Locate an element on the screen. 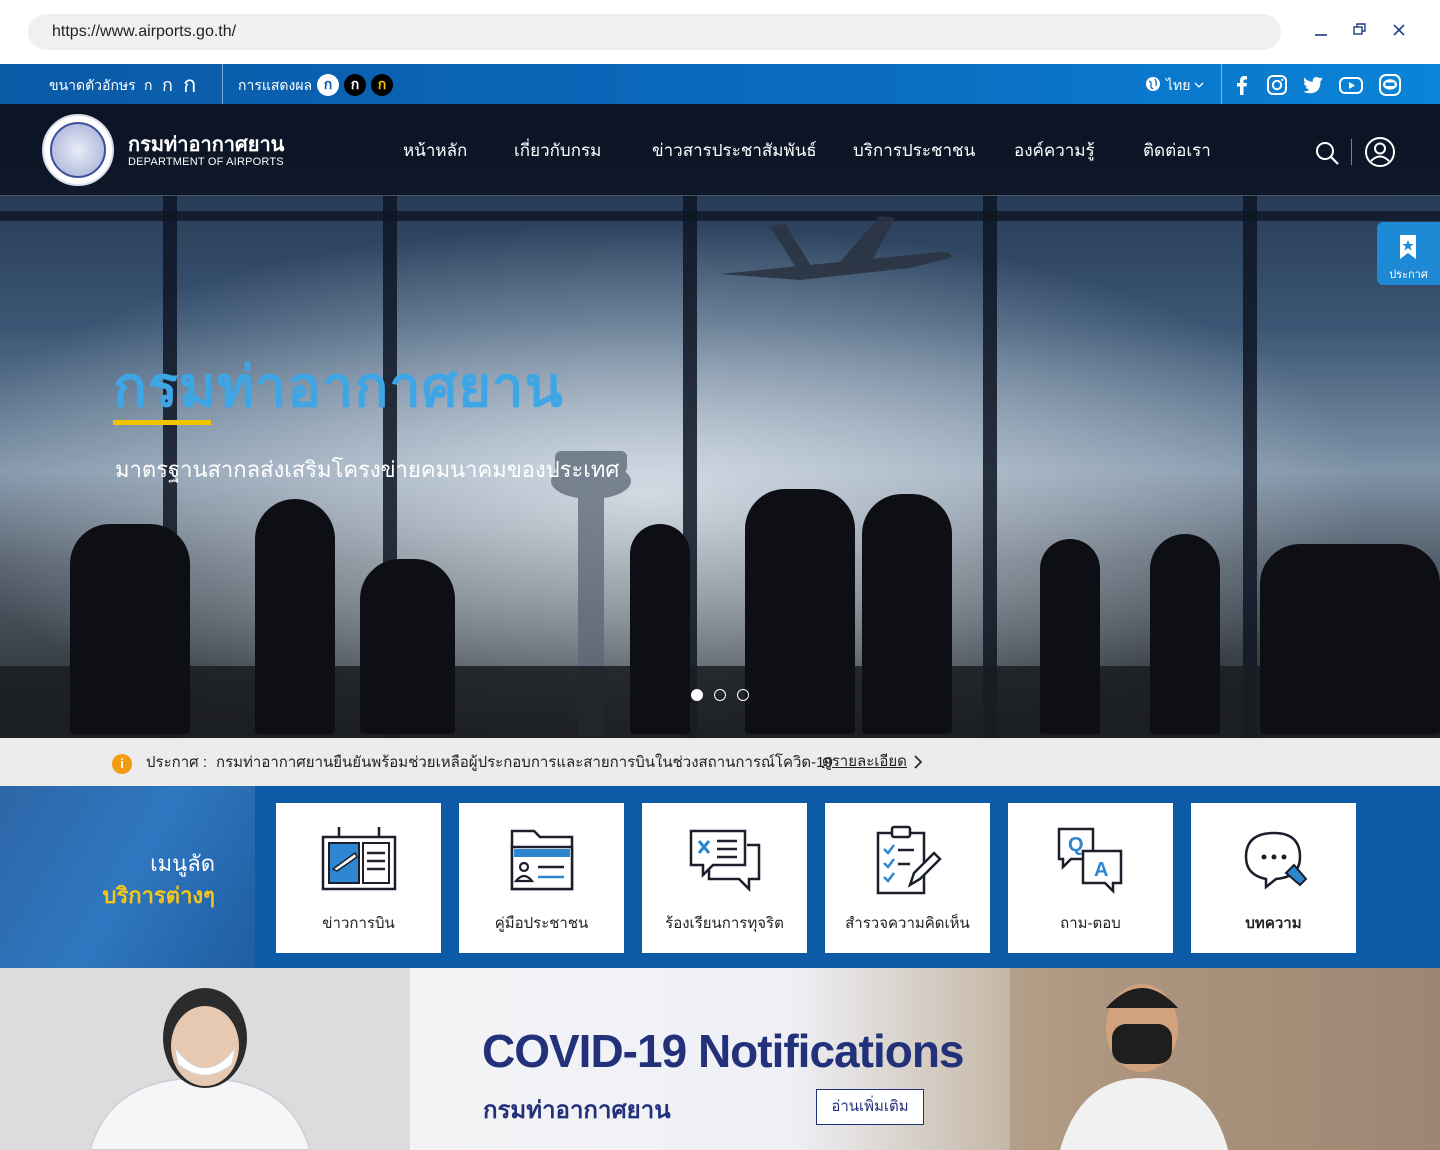  font-size-label: ขนาดตัวอักษร is located at coordinates (92, 85).